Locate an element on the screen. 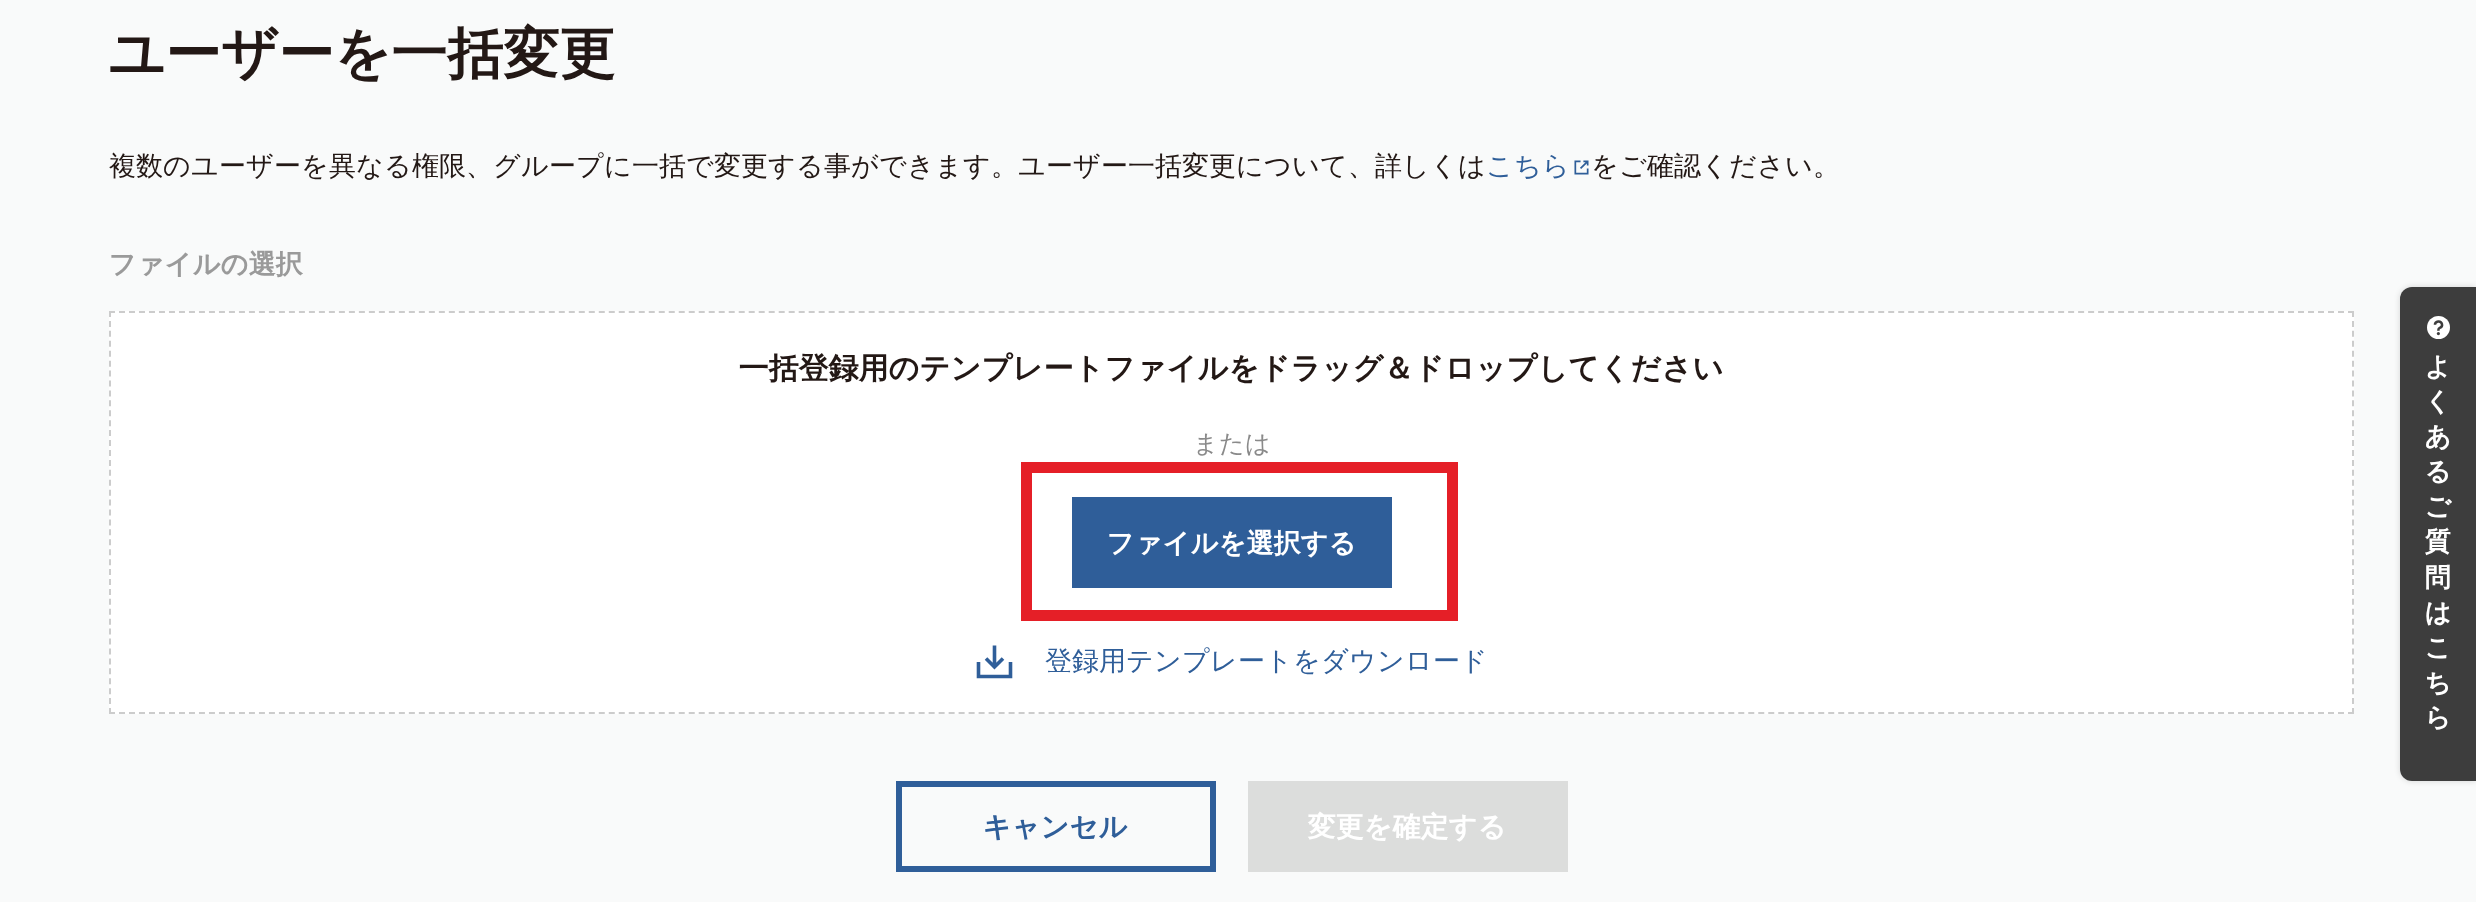 The height and width of the screenshot is (902, 2476). page-title: ユーザーを一括変更 is located at coordinates (363, 52).